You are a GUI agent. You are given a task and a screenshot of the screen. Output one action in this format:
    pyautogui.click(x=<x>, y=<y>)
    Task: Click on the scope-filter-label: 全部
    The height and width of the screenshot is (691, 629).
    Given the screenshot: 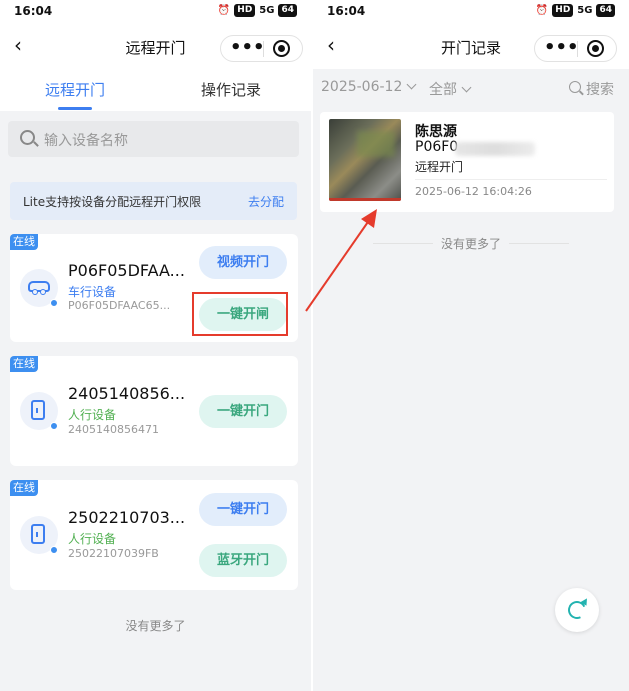 What is the action you would take?
    pyautogui.click(x=443, y=90)
    